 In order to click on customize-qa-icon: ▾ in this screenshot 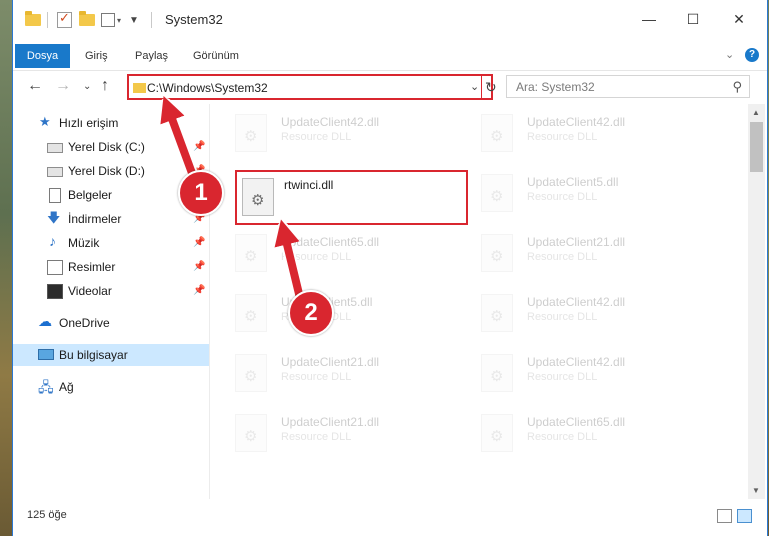, I will do `click(111, 20)`.